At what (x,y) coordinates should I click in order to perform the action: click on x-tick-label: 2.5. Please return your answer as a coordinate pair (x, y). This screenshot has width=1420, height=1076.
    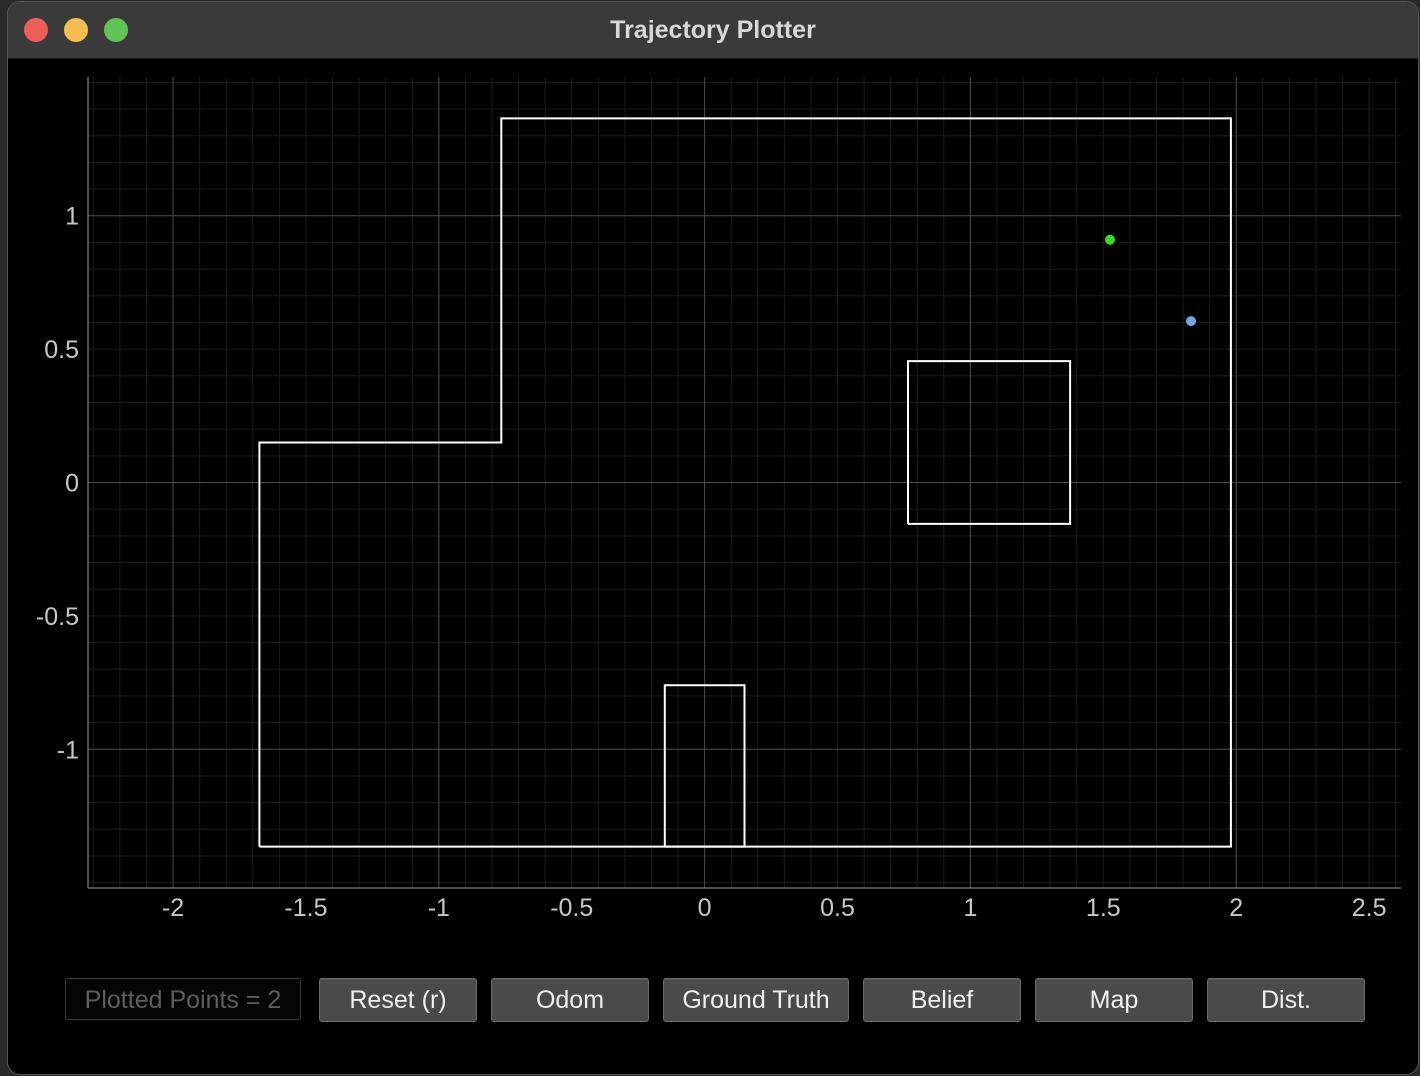
    Looking at the image, I should click on (1369, 908).